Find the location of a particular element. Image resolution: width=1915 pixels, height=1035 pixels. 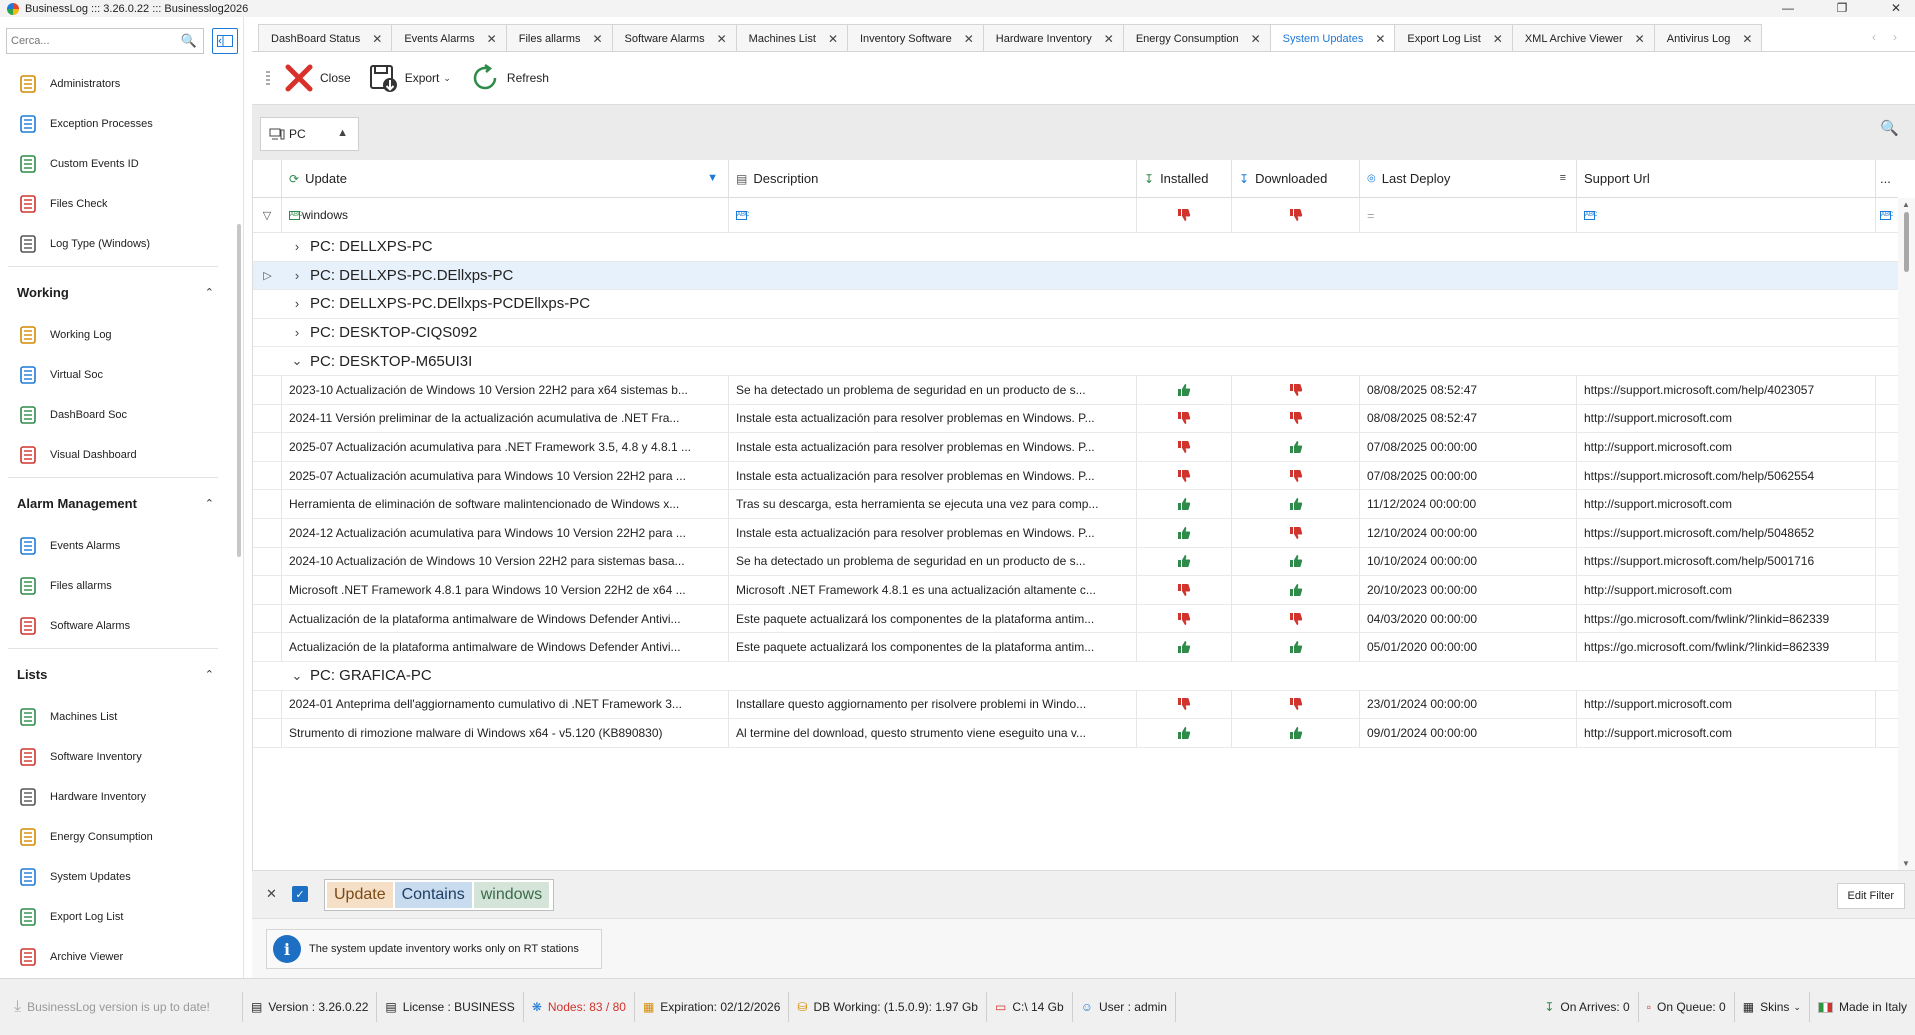

nav-group-header: Lists ⌃ is located at coordinates (118, 674).